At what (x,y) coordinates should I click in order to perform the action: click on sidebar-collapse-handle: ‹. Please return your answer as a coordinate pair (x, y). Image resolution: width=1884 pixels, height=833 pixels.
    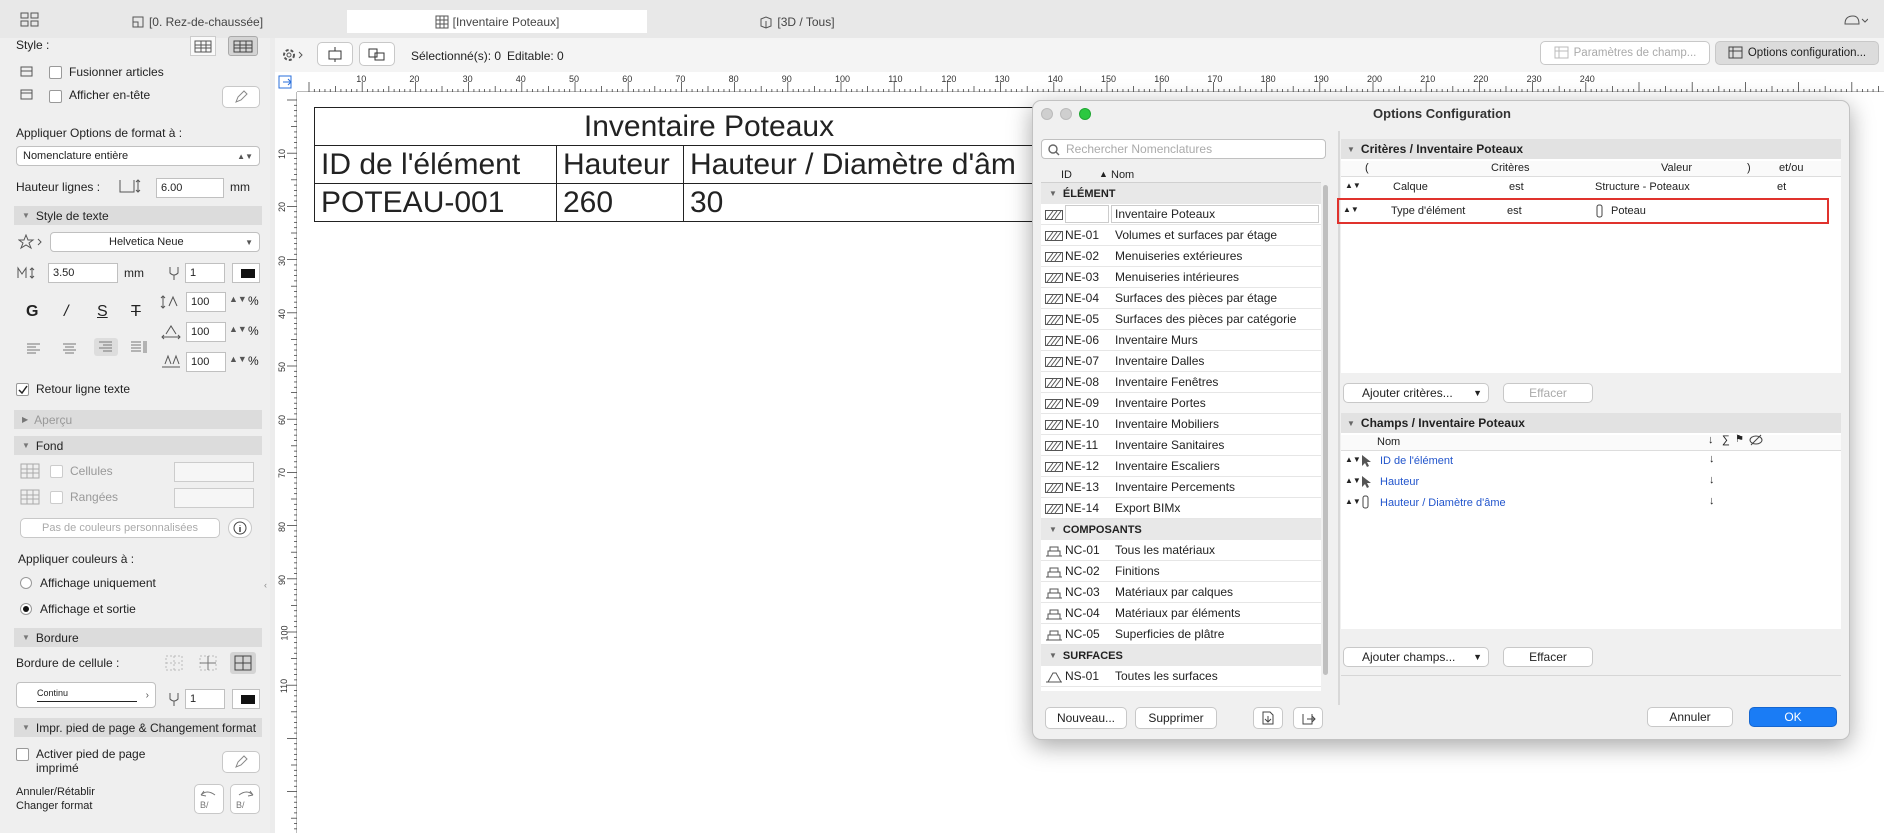
    Looking at the image, I should click on (268, 587).